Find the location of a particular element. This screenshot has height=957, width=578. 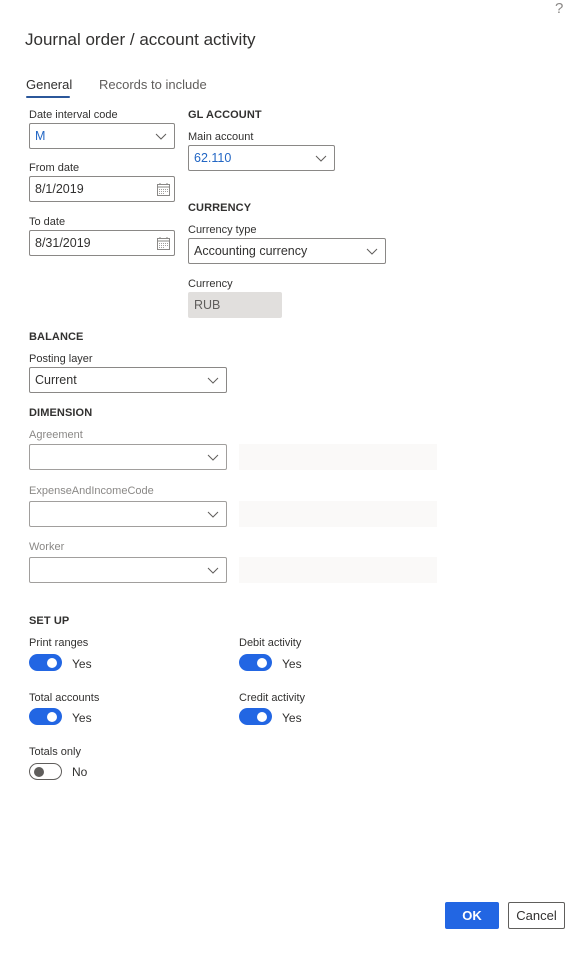

posting-layer-value: Current is located at coordinates (56, 380).